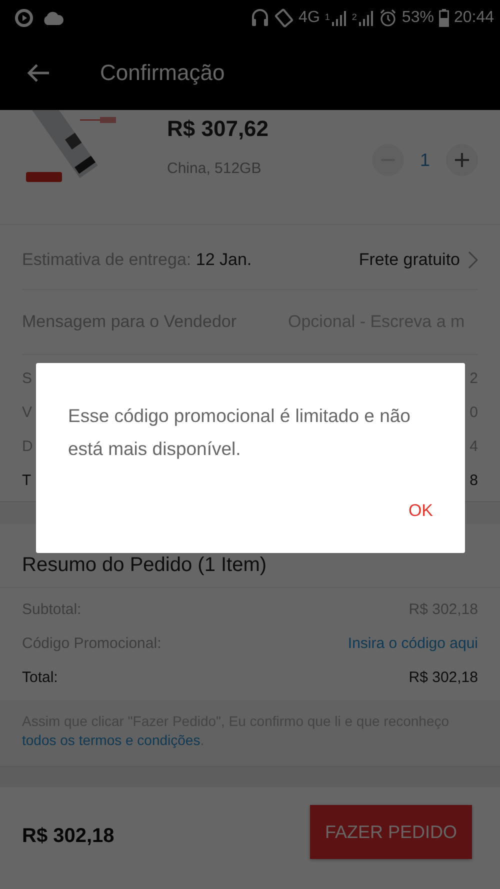  Describe the element at coordinates (354, 17) in the screenshot. I see `sim-number: 2` at that location.